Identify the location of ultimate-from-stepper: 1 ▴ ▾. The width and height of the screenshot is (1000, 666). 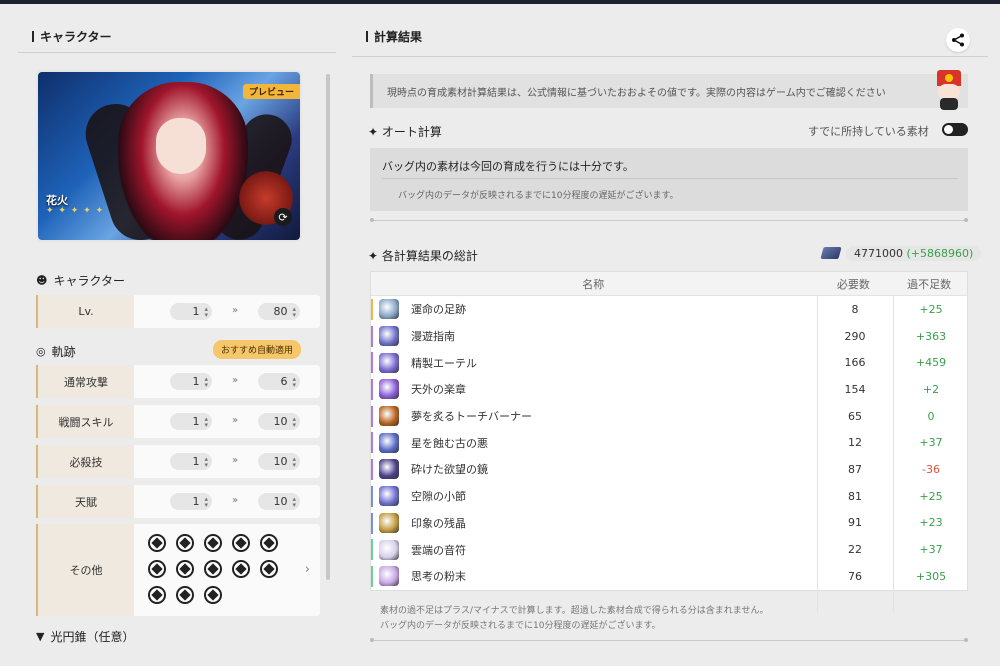
(191, 461).